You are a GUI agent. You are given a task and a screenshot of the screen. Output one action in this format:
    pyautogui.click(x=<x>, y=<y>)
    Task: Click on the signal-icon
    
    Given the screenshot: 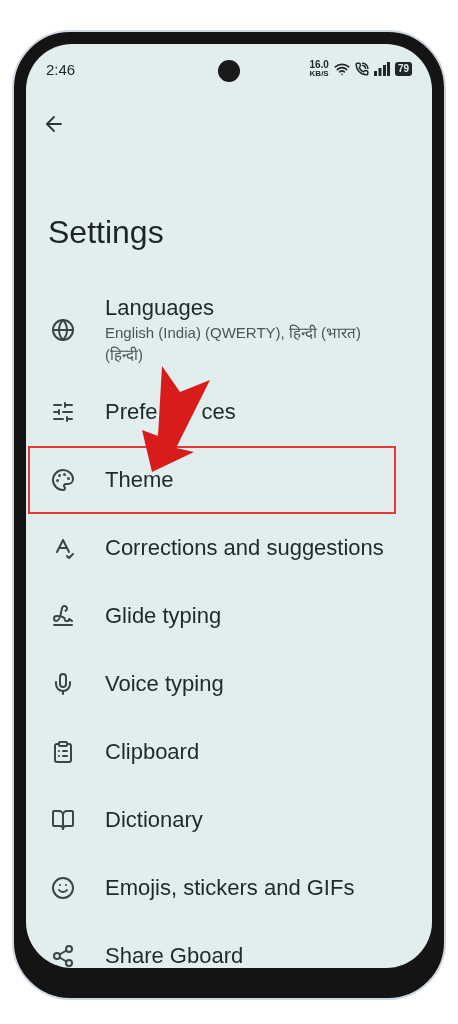 What is the action you would take?
    pyautogui.click(x=381, y=69)
    